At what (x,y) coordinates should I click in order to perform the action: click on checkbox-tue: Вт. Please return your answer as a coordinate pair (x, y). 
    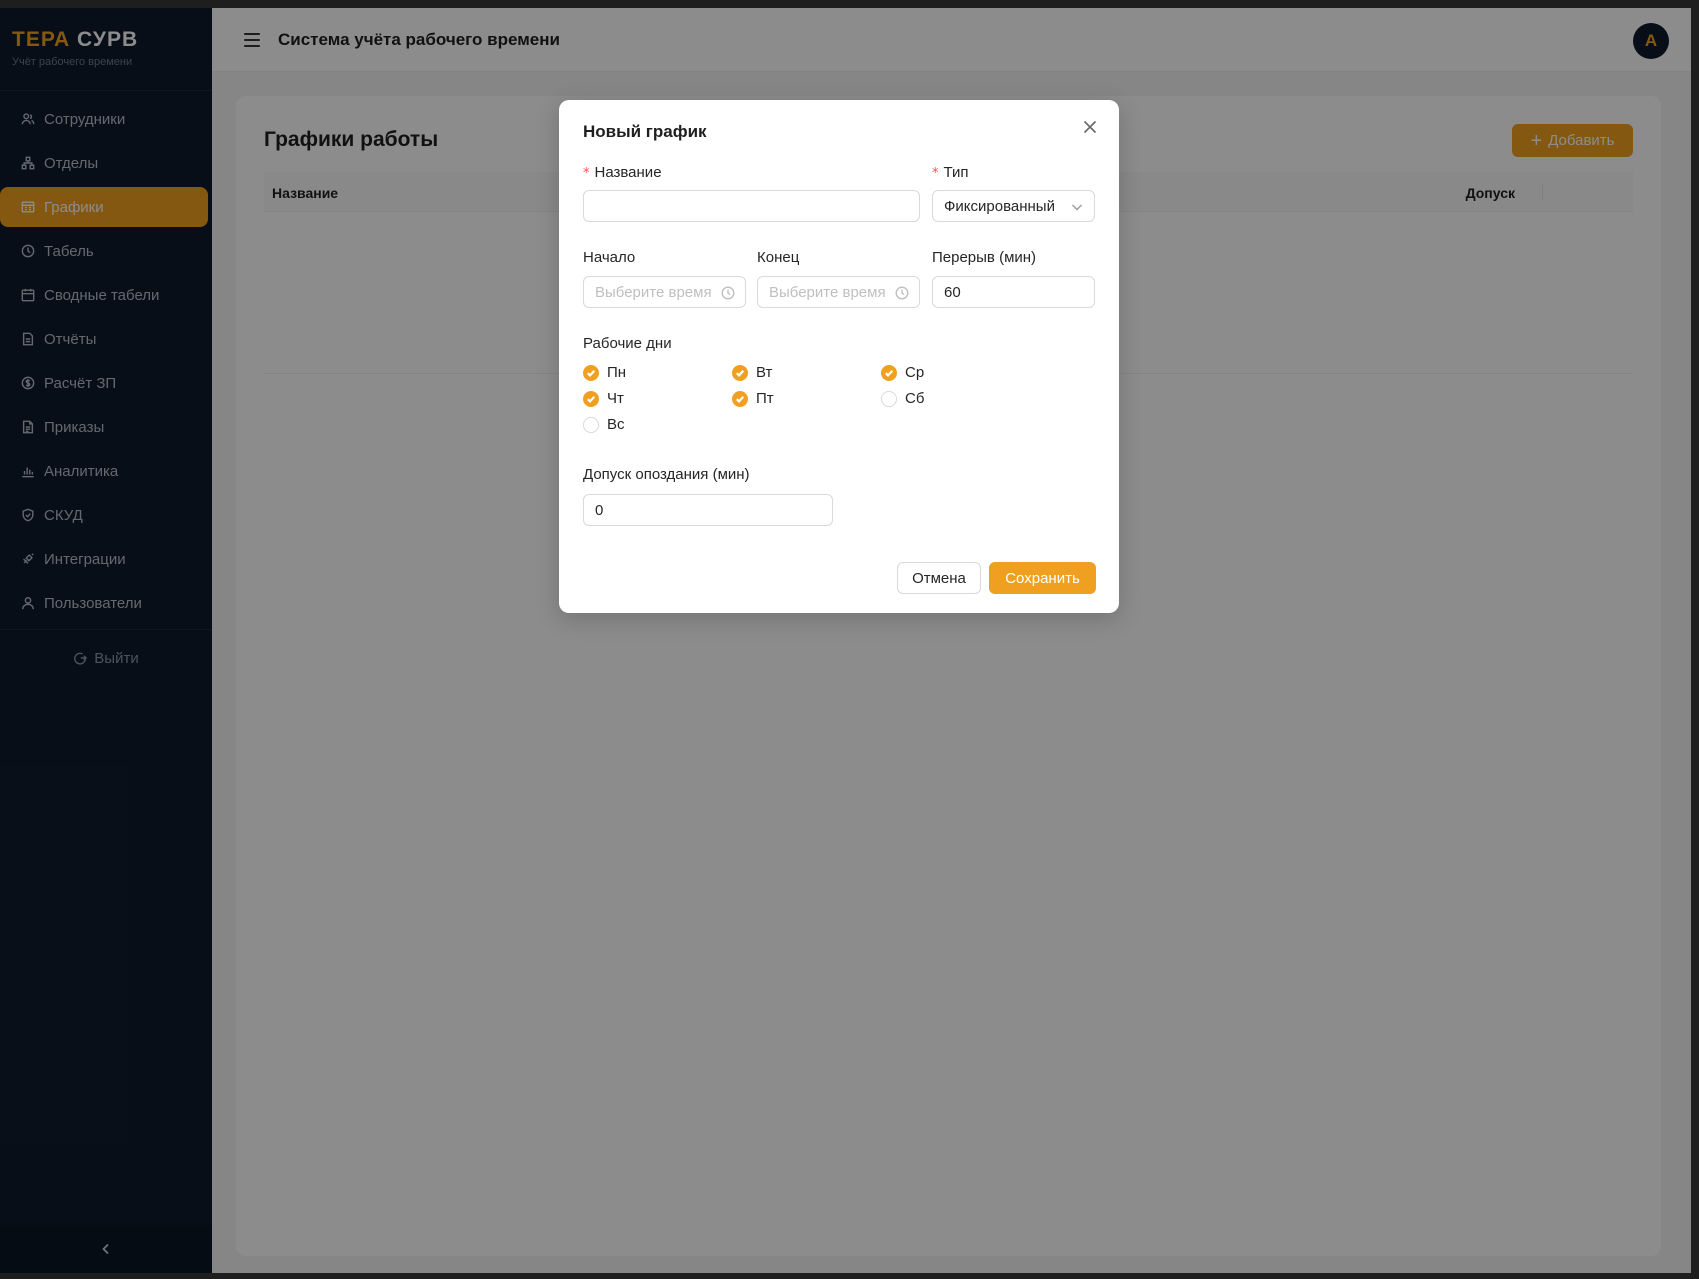
    Looking at the image, I should click on (752, 372).